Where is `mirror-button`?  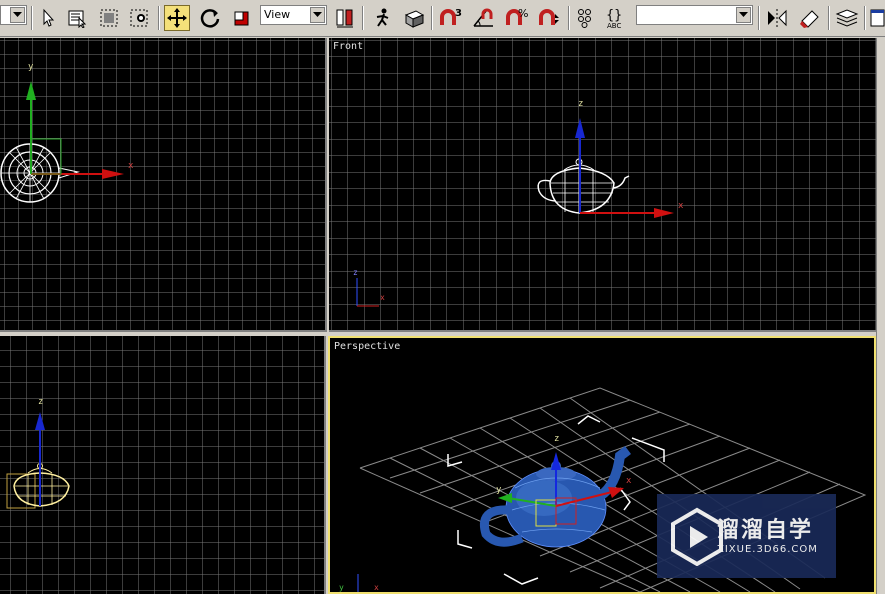 mirror-button is located at coordinates (777, 18).